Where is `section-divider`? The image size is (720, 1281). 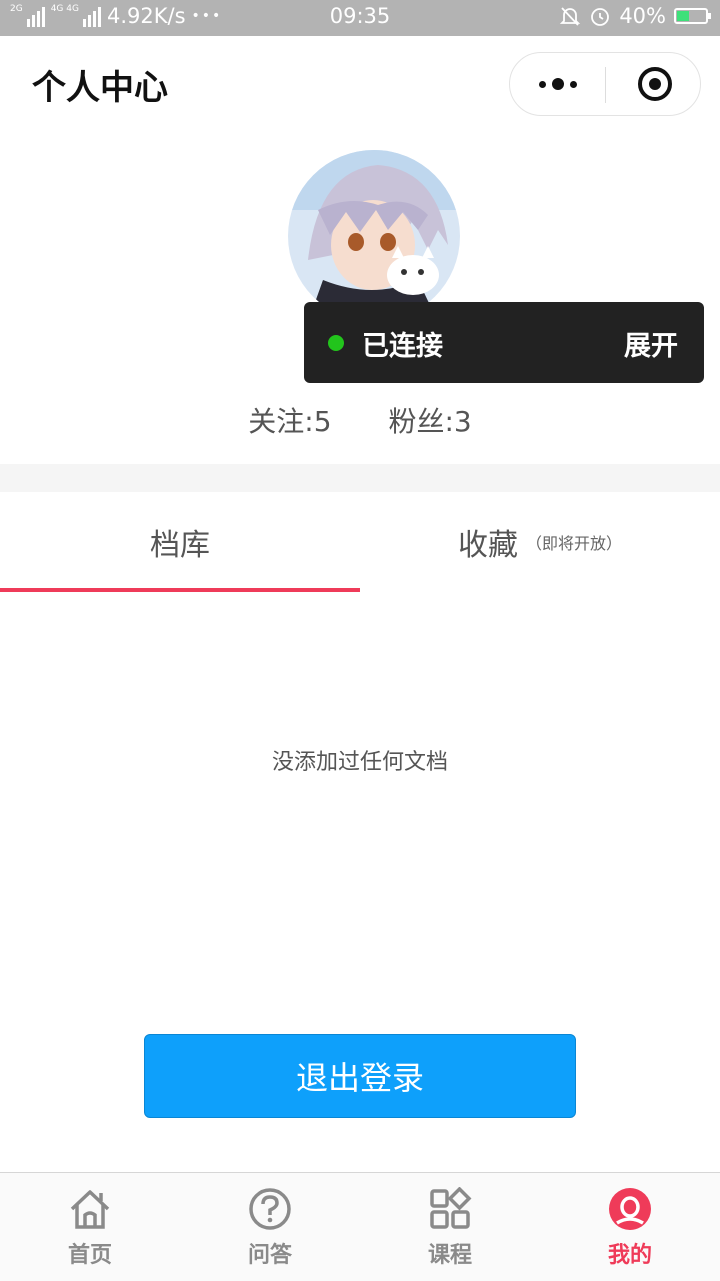 section-divider is located at coordinates (360, 478).